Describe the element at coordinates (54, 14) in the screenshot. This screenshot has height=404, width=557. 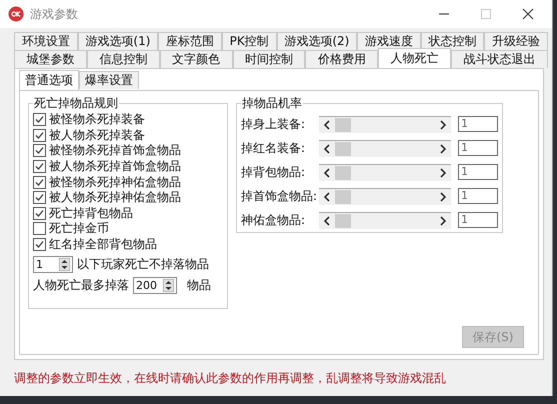
I see `window-title: 游戏参数` at that location.